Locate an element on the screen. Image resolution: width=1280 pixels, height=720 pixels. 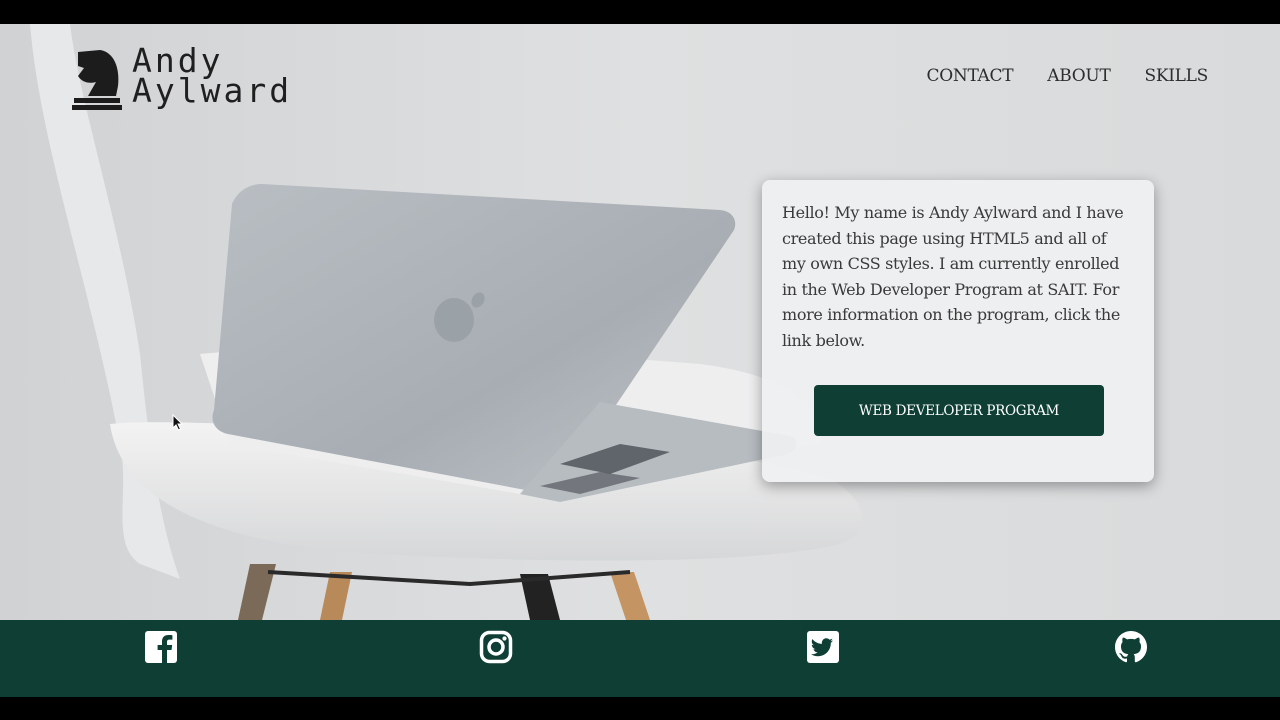
nav-skills-link: SKILLS is located at coordinates (1177, 76).